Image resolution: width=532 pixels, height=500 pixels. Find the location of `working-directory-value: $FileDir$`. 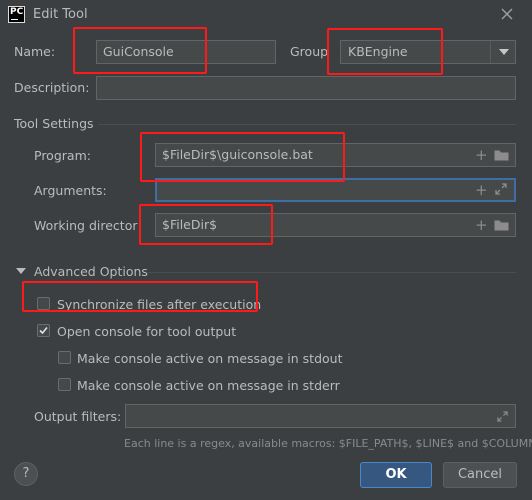

working-directory-value: $FileDir$ is located at coordinates (190, 224).